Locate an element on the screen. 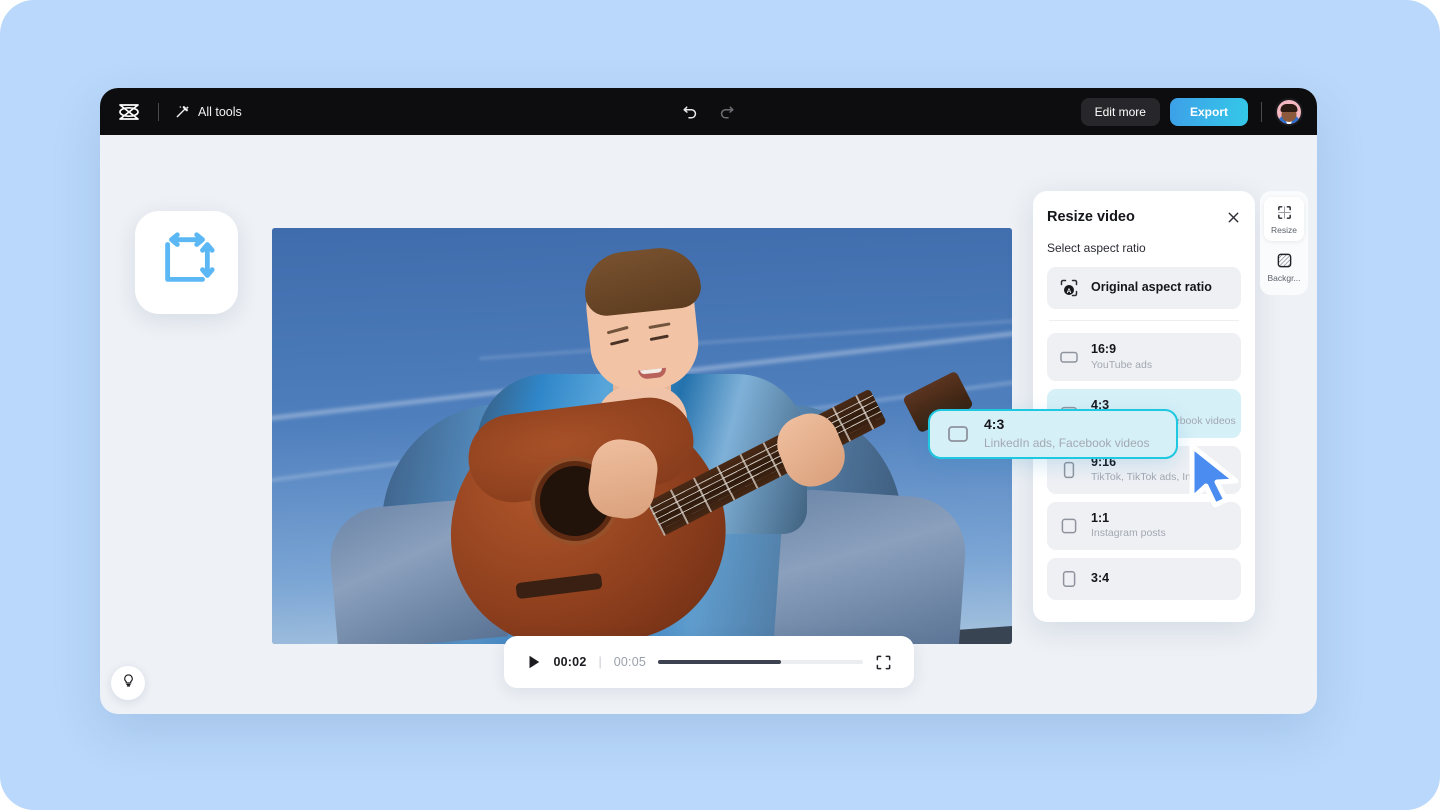 This screenshot has height=810, width=1440. all-tools-label: All tools is located at coordinates (220, 111).